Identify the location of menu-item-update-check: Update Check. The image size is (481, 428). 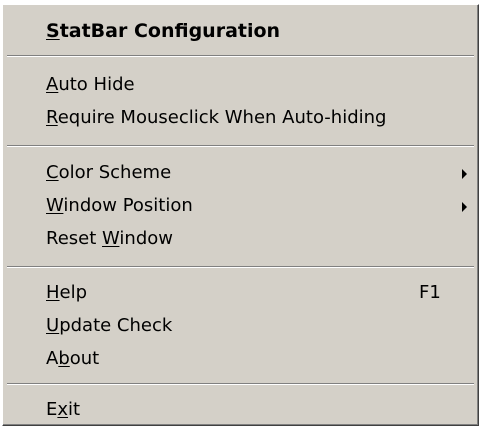
(240, 326).